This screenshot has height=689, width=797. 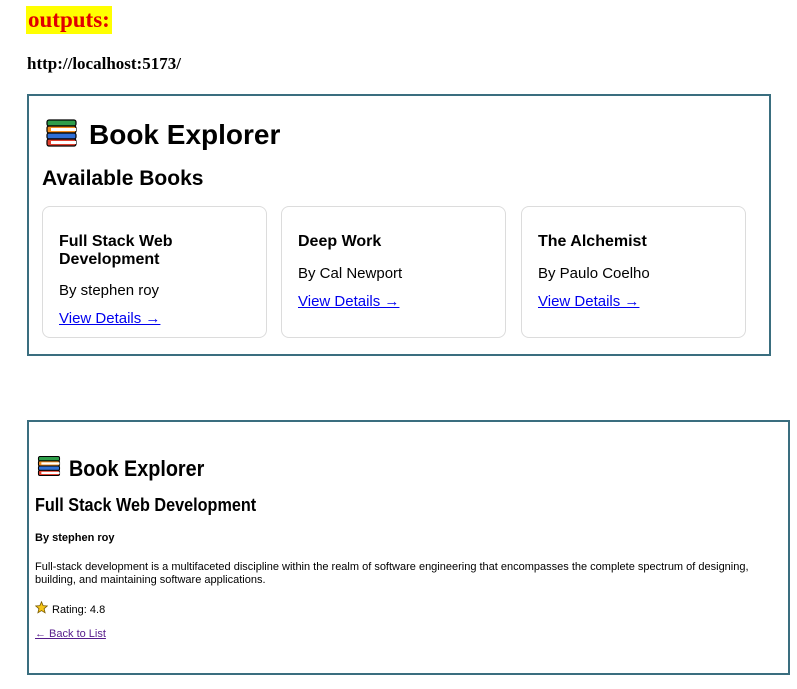 What do you see at coordinates (70, 634) in the screenshot?
I see `back-to-list-link: ← Back to List` at bounding box center [70, 634].